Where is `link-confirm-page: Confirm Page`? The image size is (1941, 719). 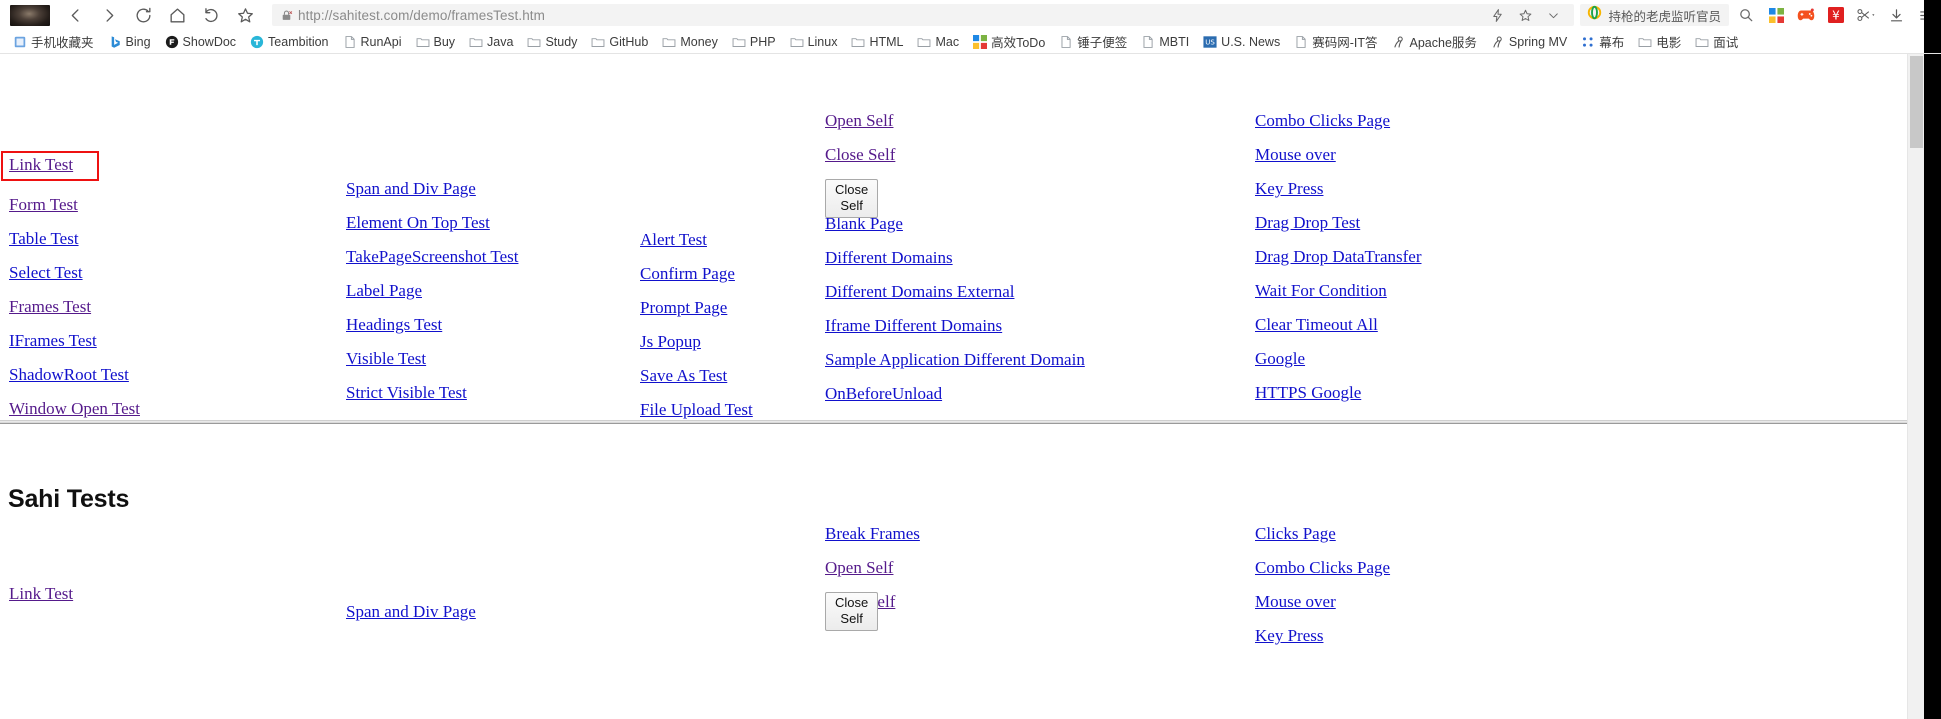 link-confirm-page: Confirm Page is located at coordinates (687, 273).